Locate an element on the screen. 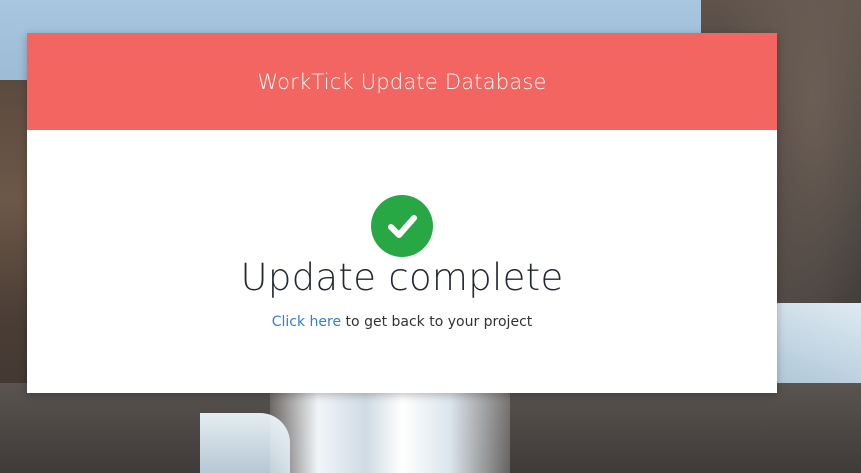 This screenshot has width=861, height=473. back-to-project-trailing-text: to get back to your project is located at coordinates (437, 322).